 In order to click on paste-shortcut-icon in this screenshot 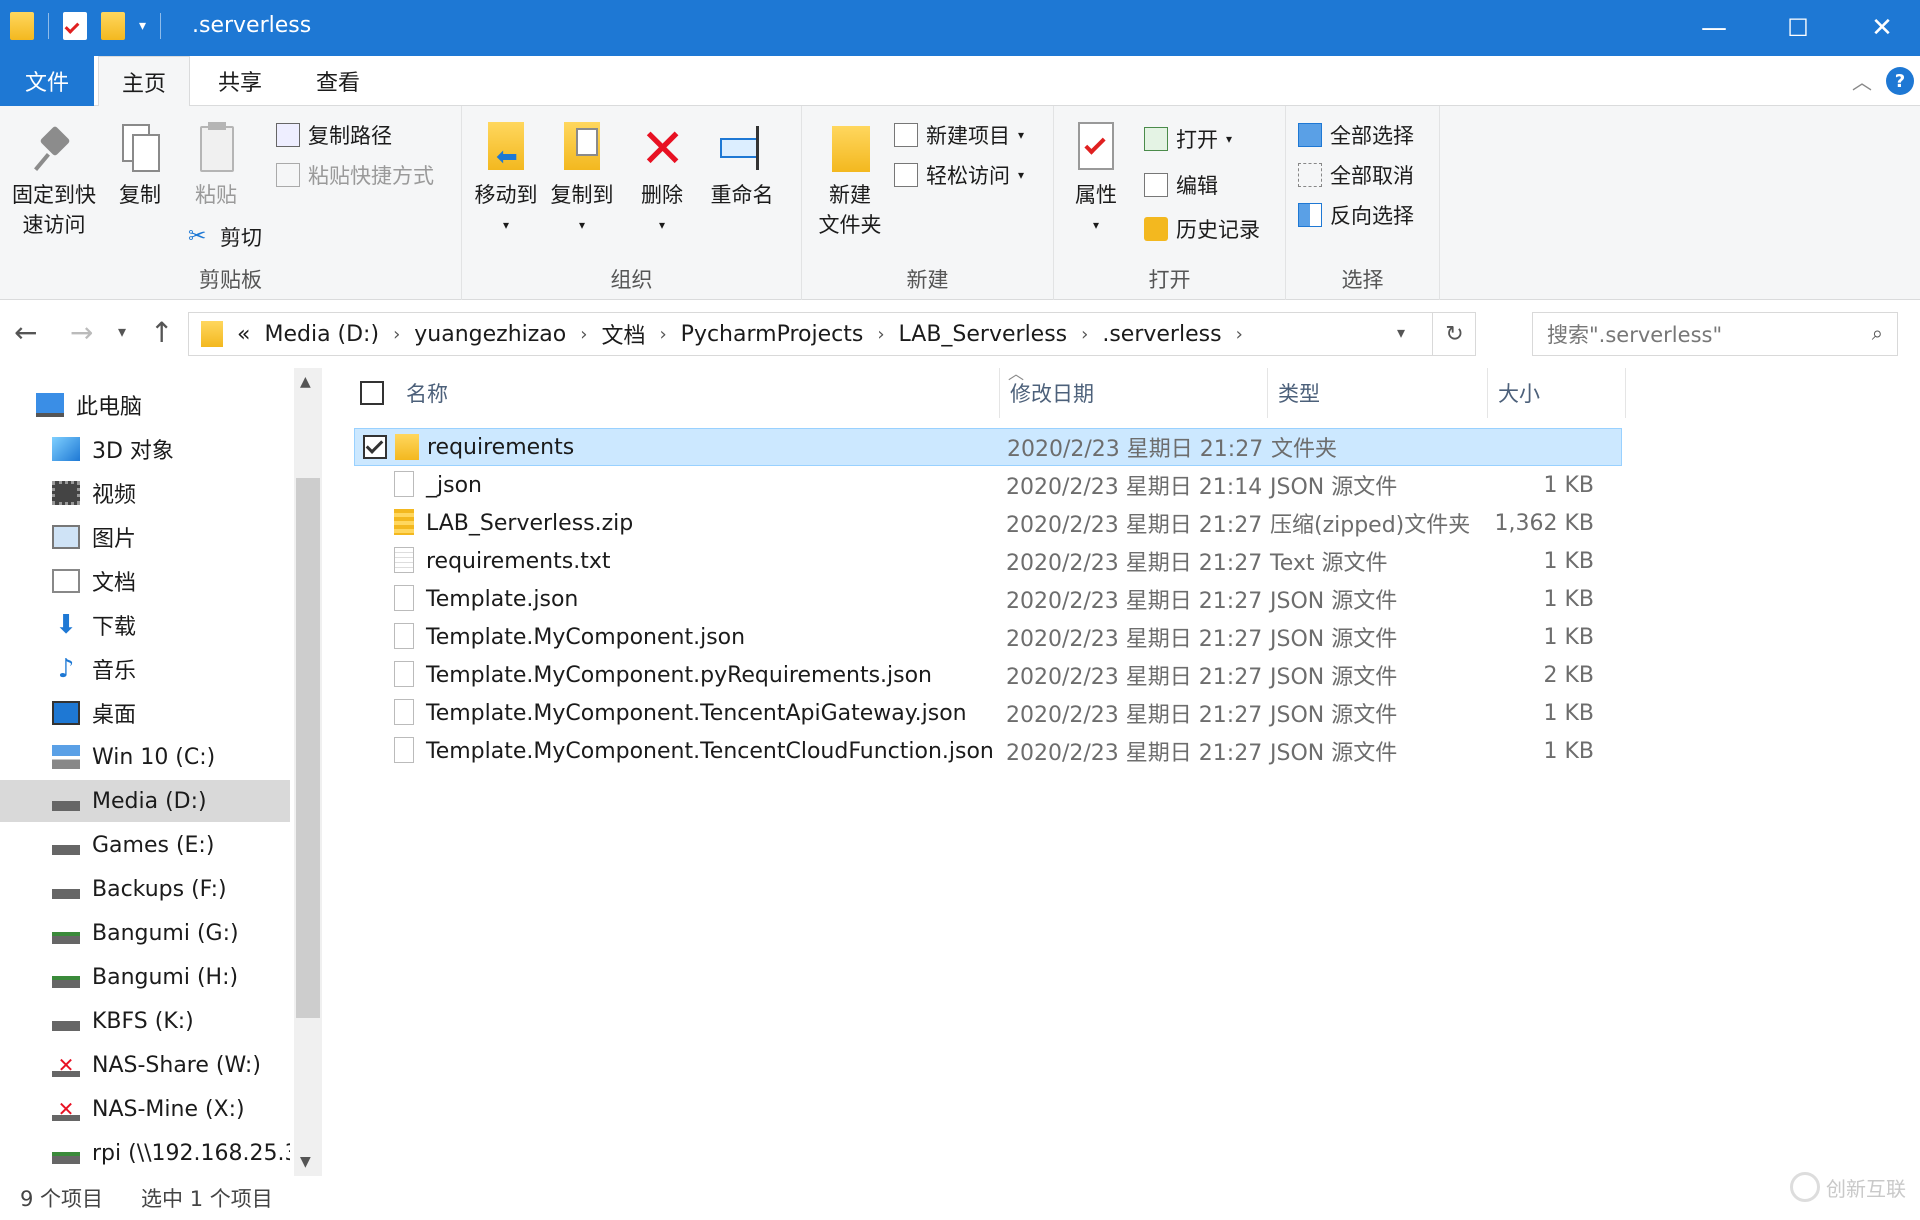, I will do `click(288, 175)`.